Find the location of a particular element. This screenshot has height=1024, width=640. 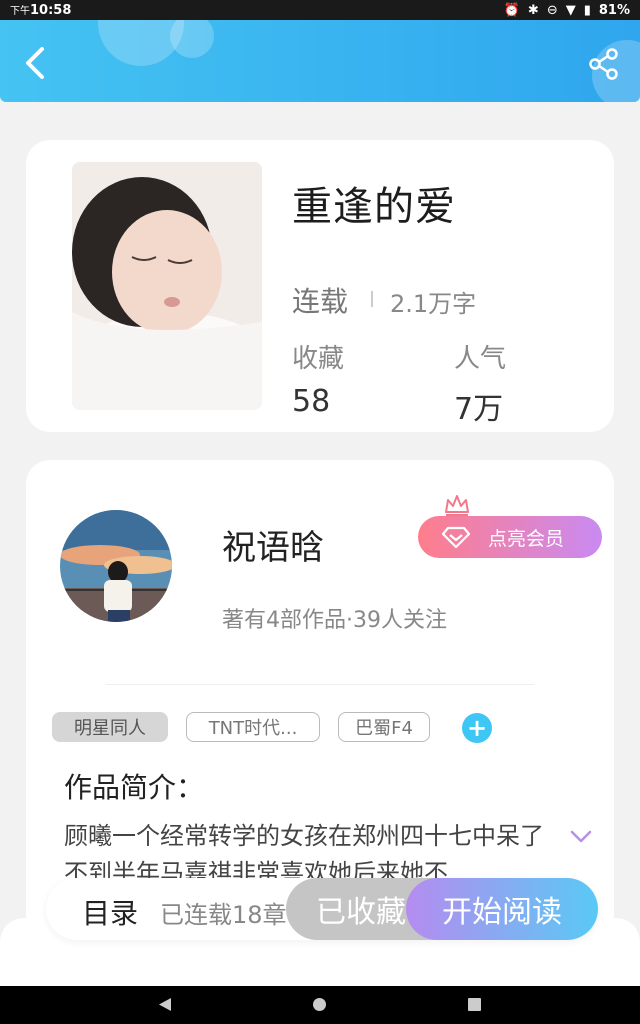

battery-level: 81% is located at coordinates (614, 10).